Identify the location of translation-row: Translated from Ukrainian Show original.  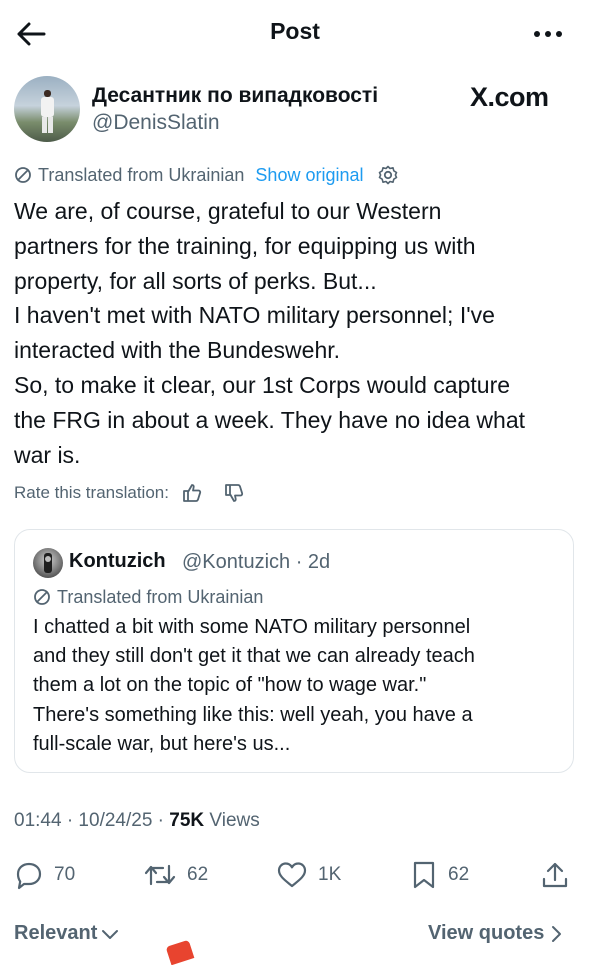
(206, 175).